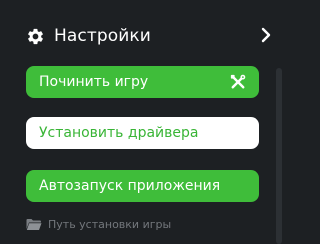 The width and height of the screenshot is (320, 244). I want to click on chevron-right-icon, so click(266, 35).